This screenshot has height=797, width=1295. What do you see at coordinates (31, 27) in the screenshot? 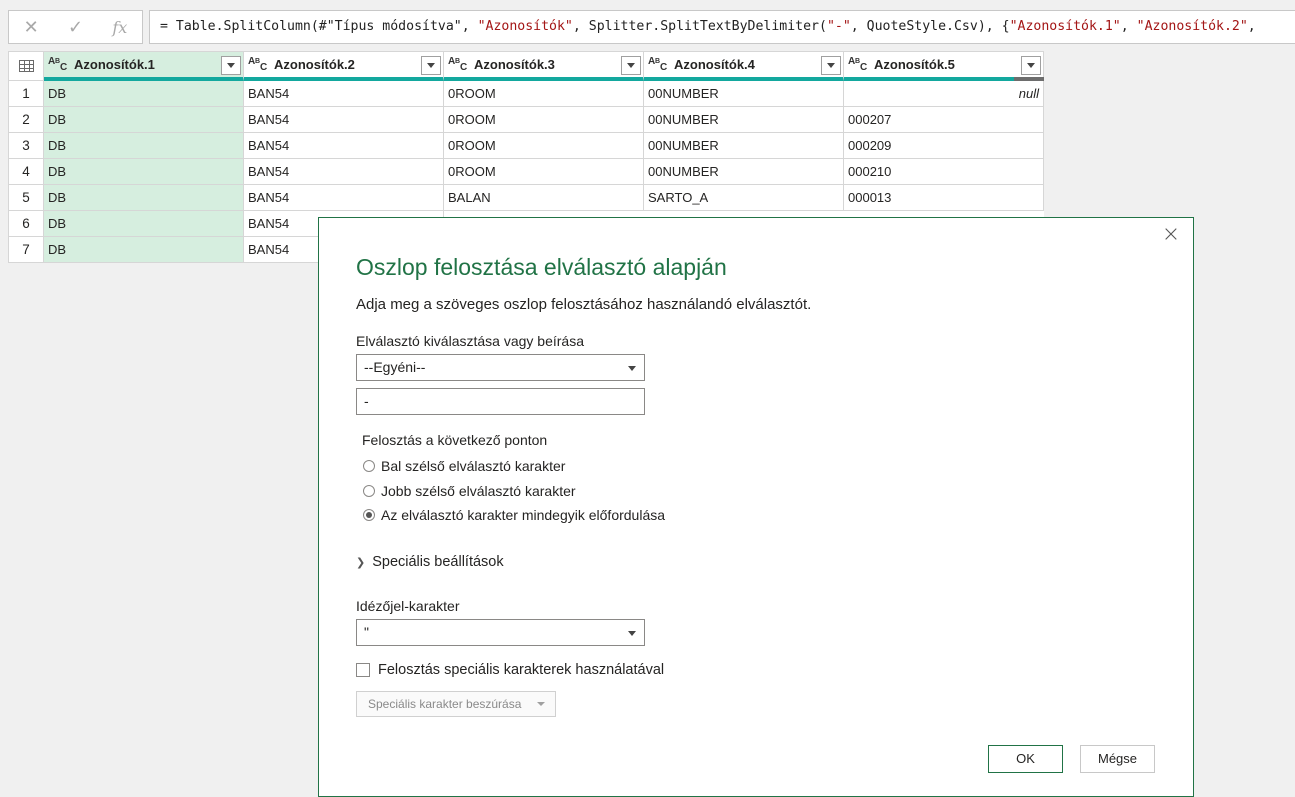
I see `cancel-icon: ✕` at bounding box center [31, 27].